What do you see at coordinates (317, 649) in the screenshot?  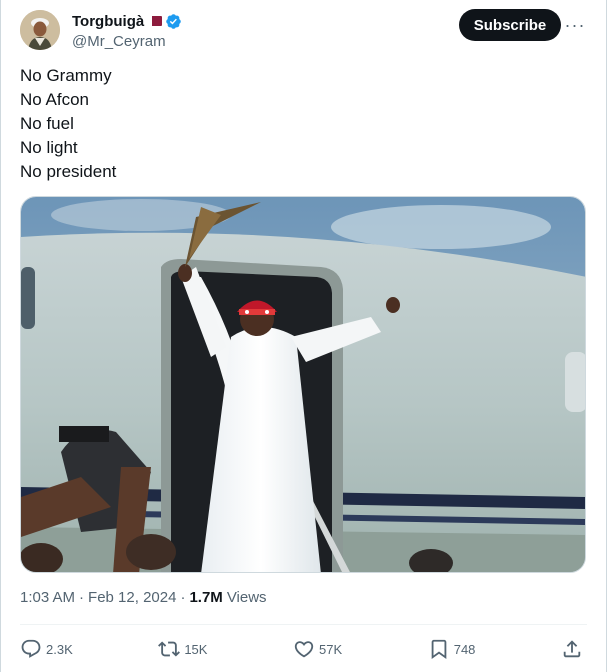 I see `like-button: 57K` at bounding box center [317, 649].